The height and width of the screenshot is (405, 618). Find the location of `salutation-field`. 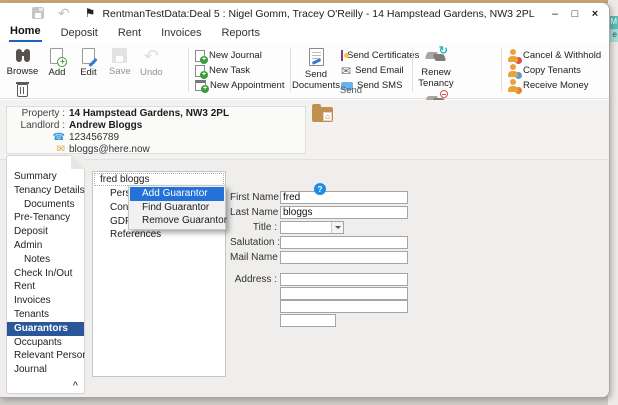

salutation-field is located at coordinates (344, 242).